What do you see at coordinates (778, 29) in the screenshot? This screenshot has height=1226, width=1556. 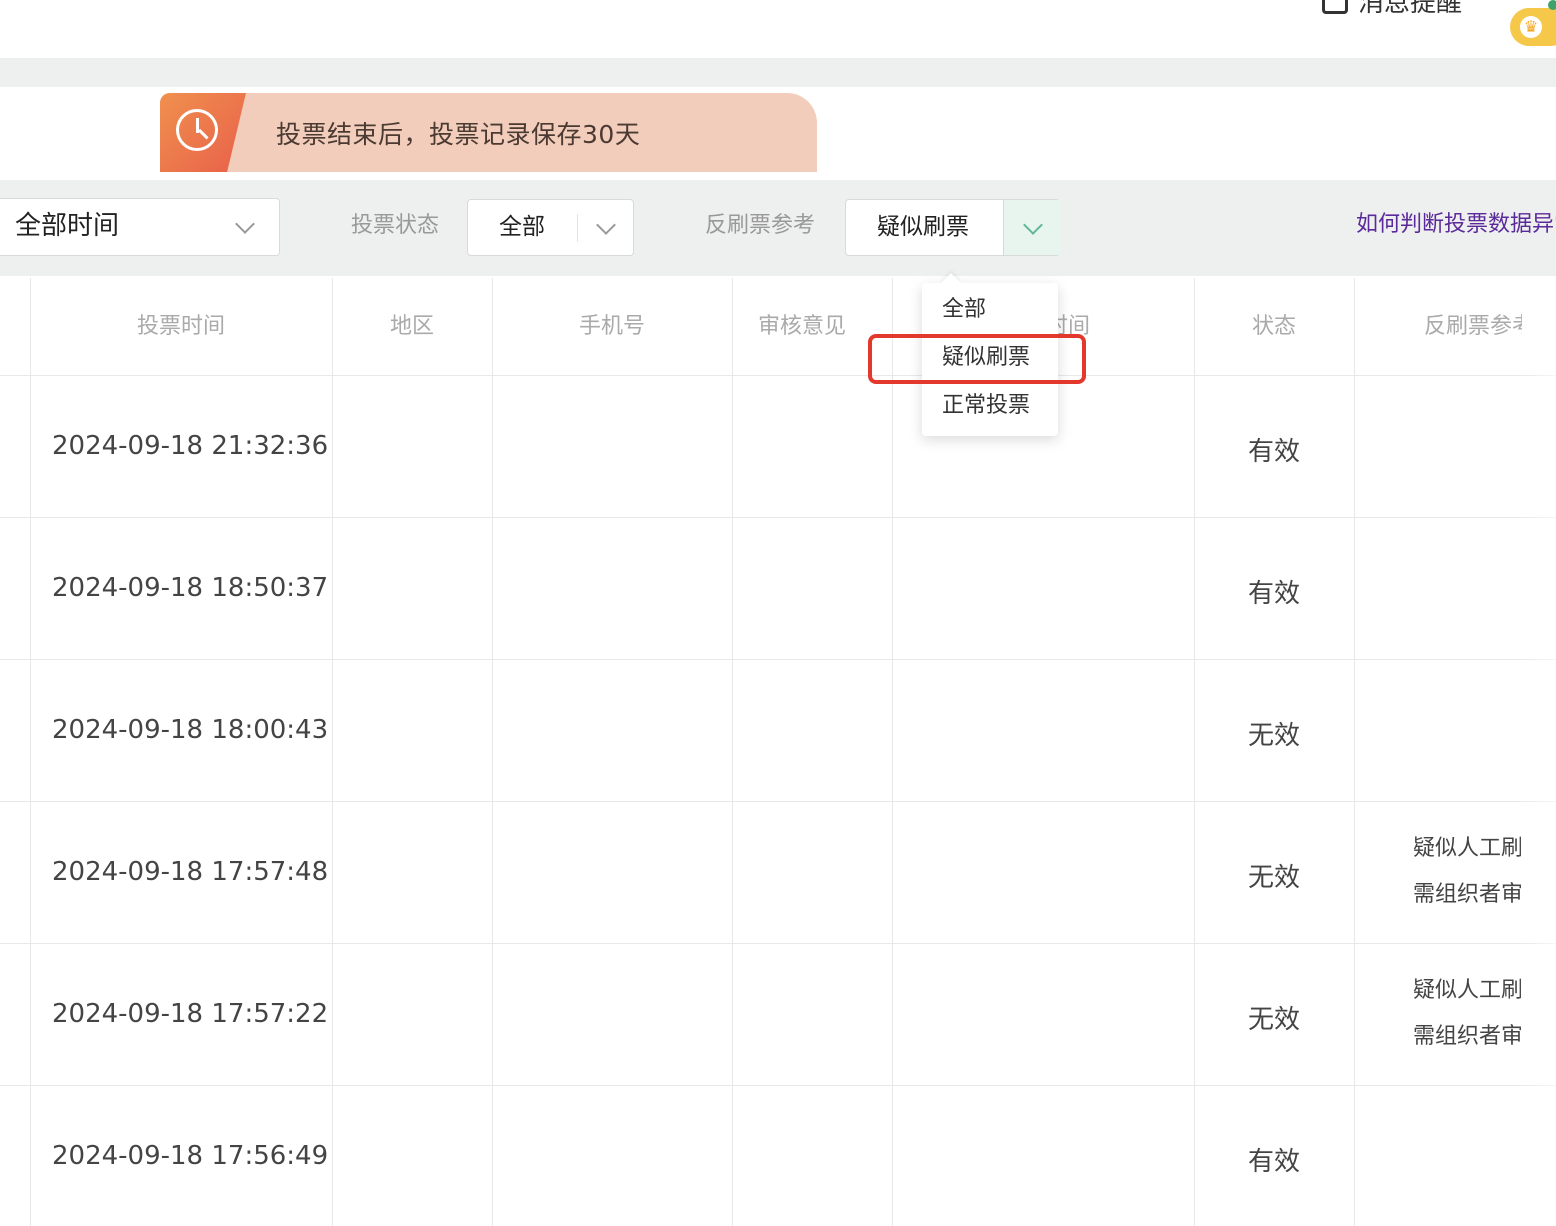 I see `top-bar: 消息提醒 ♛` at bounding box center [778, 29].